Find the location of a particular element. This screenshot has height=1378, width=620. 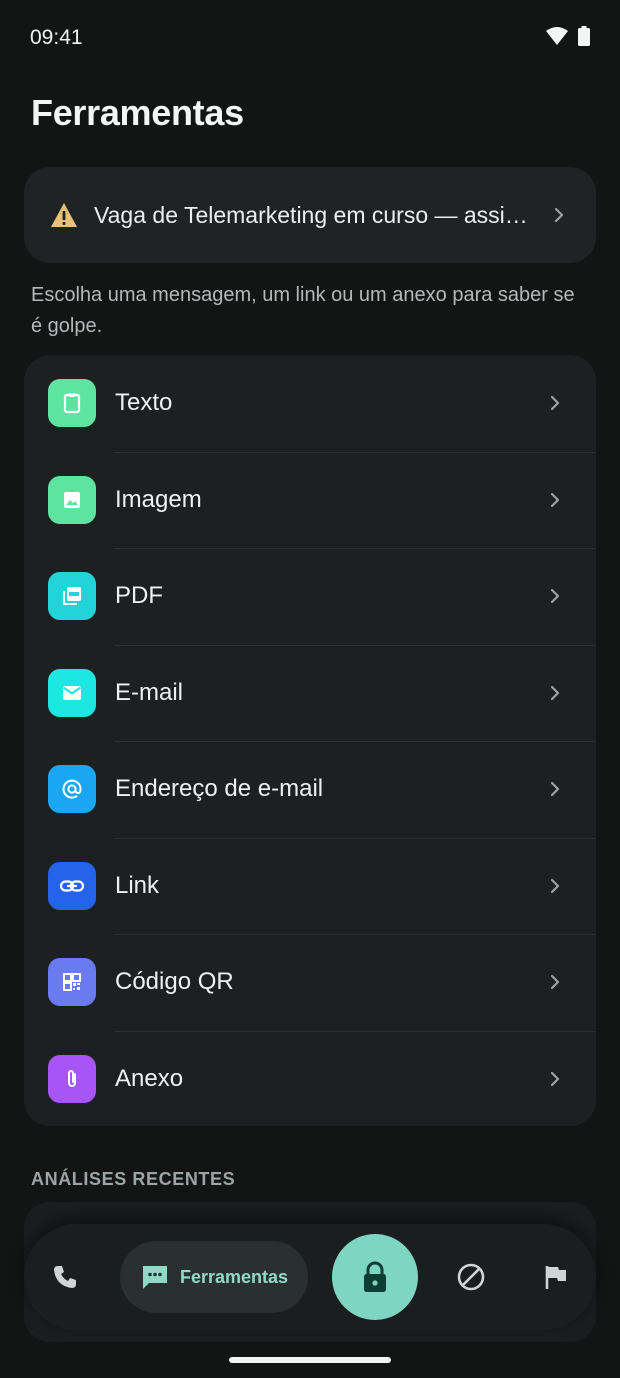

nav-tab-ferramentas: Ferramentas is located at coordinates (214, 1277).